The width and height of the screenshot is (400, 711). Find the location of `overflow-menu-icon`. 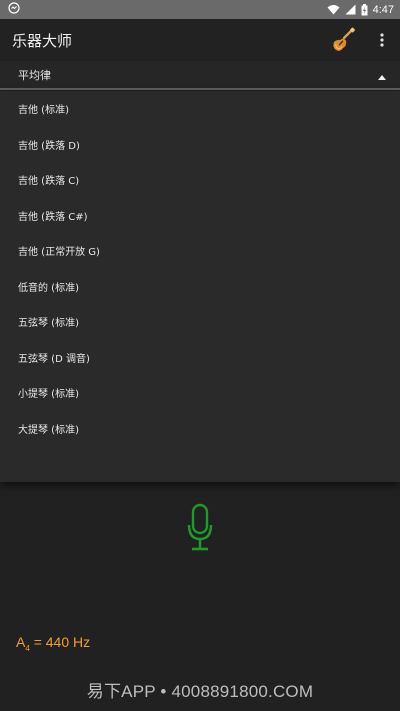

overflow-menu-icon is located at coordinates (382, 40).